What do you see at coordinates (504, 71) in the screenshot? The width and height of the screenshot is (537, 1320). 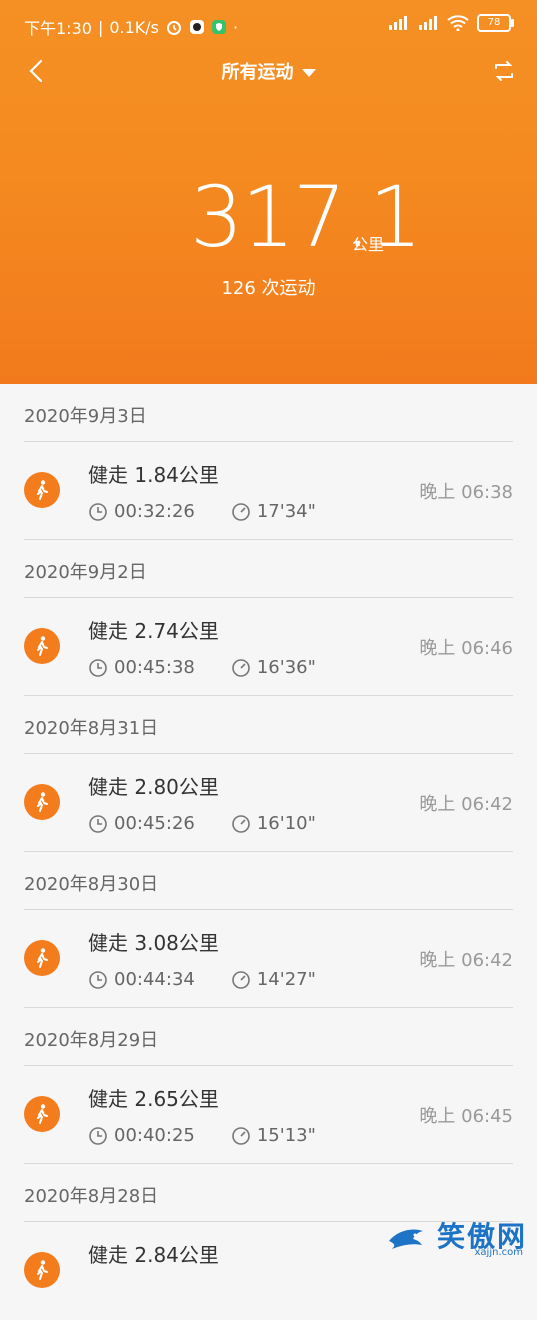 I see `switch-view-icon` at bounding box center [504, 71].